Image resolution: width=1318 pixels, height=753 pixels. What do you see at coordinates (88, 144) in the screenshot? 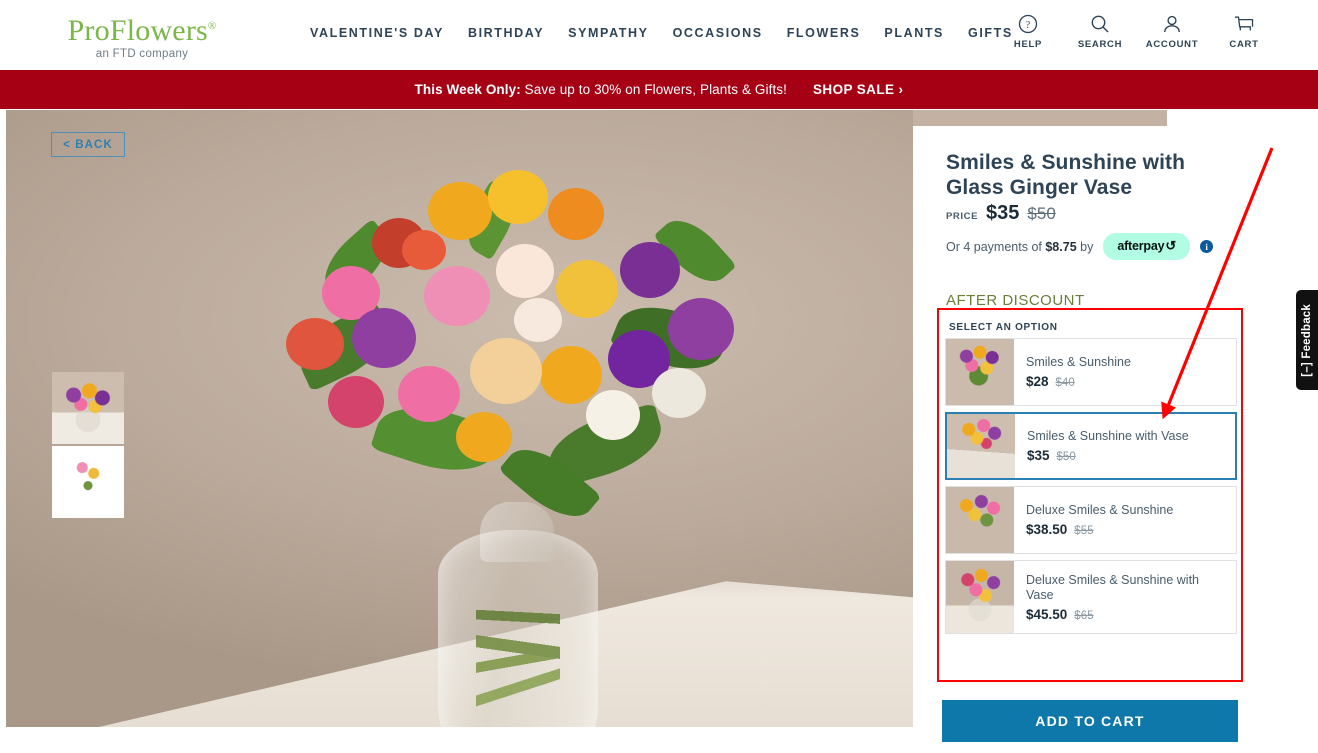
I see `back-button: < BACK` at bounding box center [88, 144].